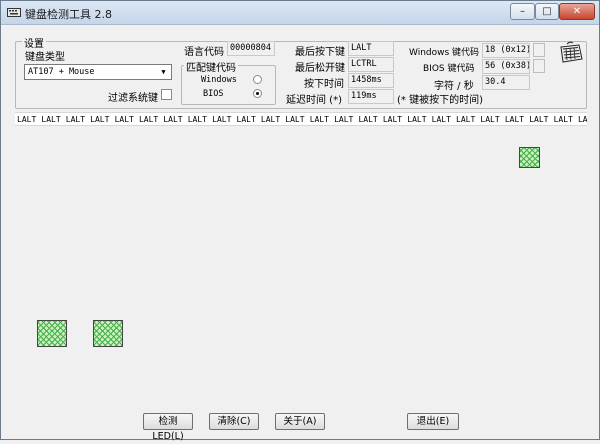 The image size is (600, 444). I want to click on about-button: 关于(A), so click(300, 421).